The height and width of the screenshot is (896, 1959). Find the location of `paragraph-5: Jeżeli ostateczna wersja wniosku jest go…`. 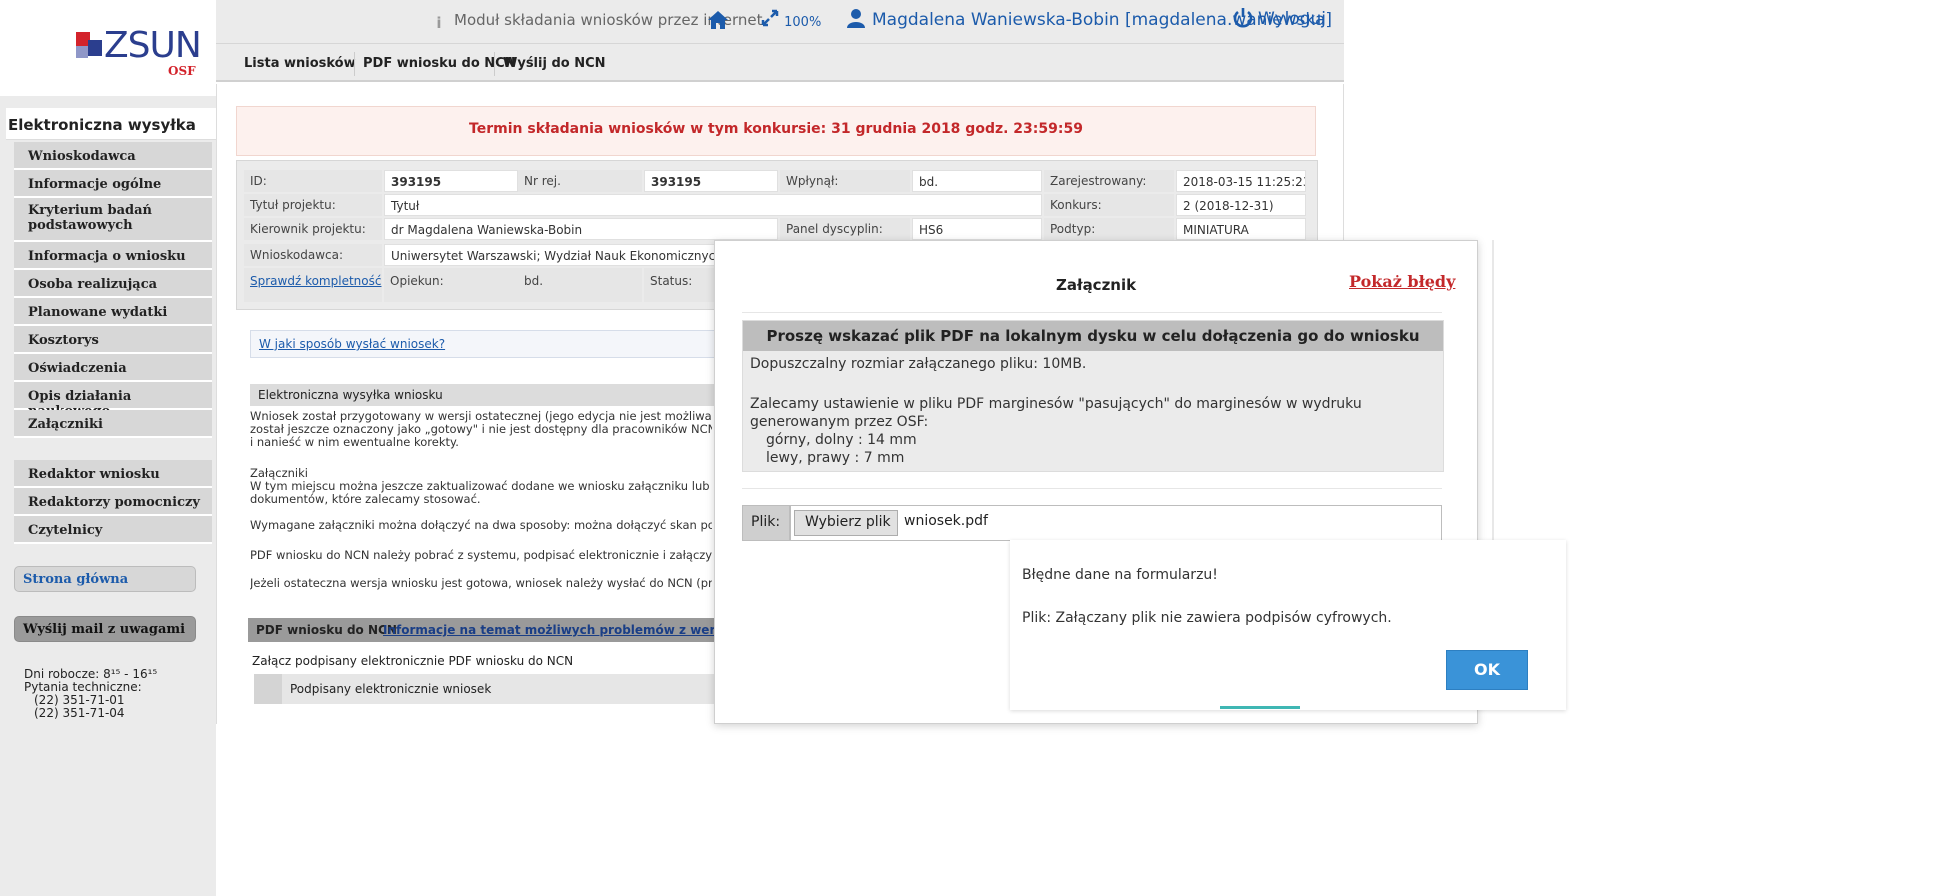

paragraph-5: Jeżeli ostateczna wersja wniosku jest go… is located at coordinates (481, 583).